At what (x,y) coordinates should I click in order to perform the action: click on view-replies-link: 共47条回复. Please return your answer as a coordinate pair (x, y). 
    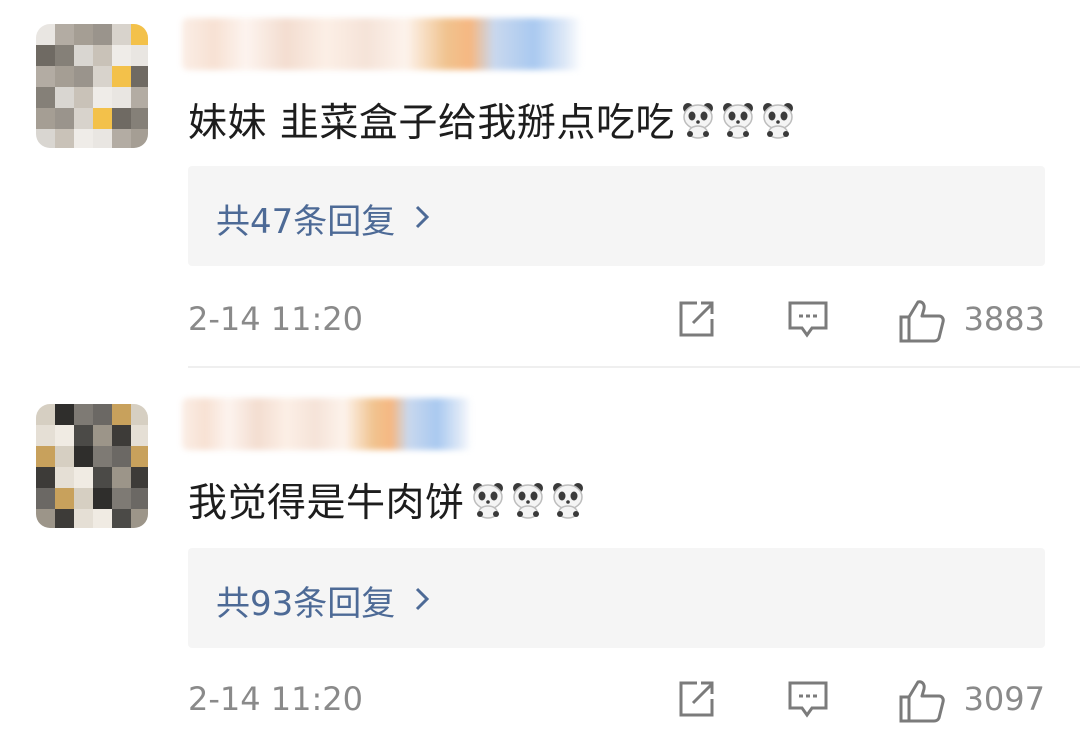
    Looking at the image, I should click on (323, 218).